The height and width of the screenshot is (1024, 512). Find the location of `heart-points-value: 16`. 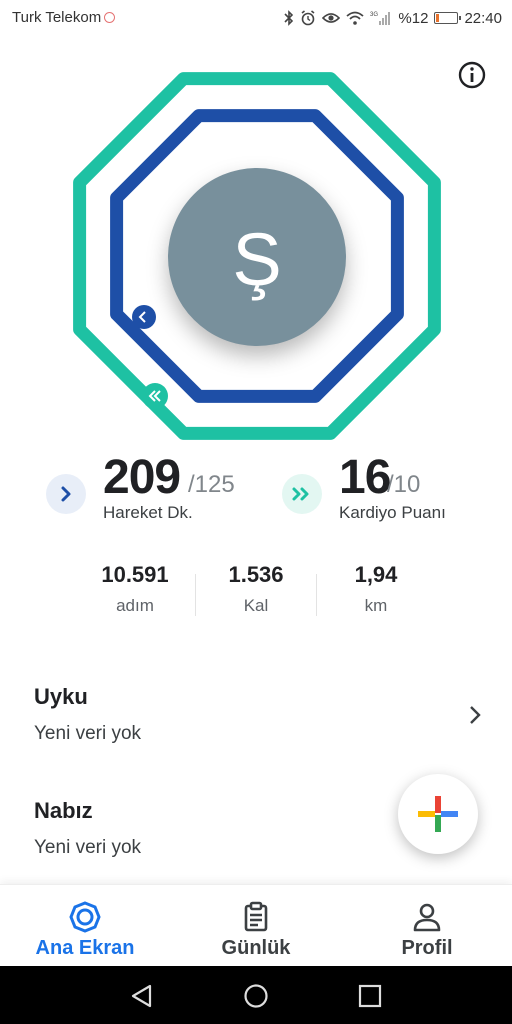

heart-points-value: 16 is located at coordinates (365, 477).